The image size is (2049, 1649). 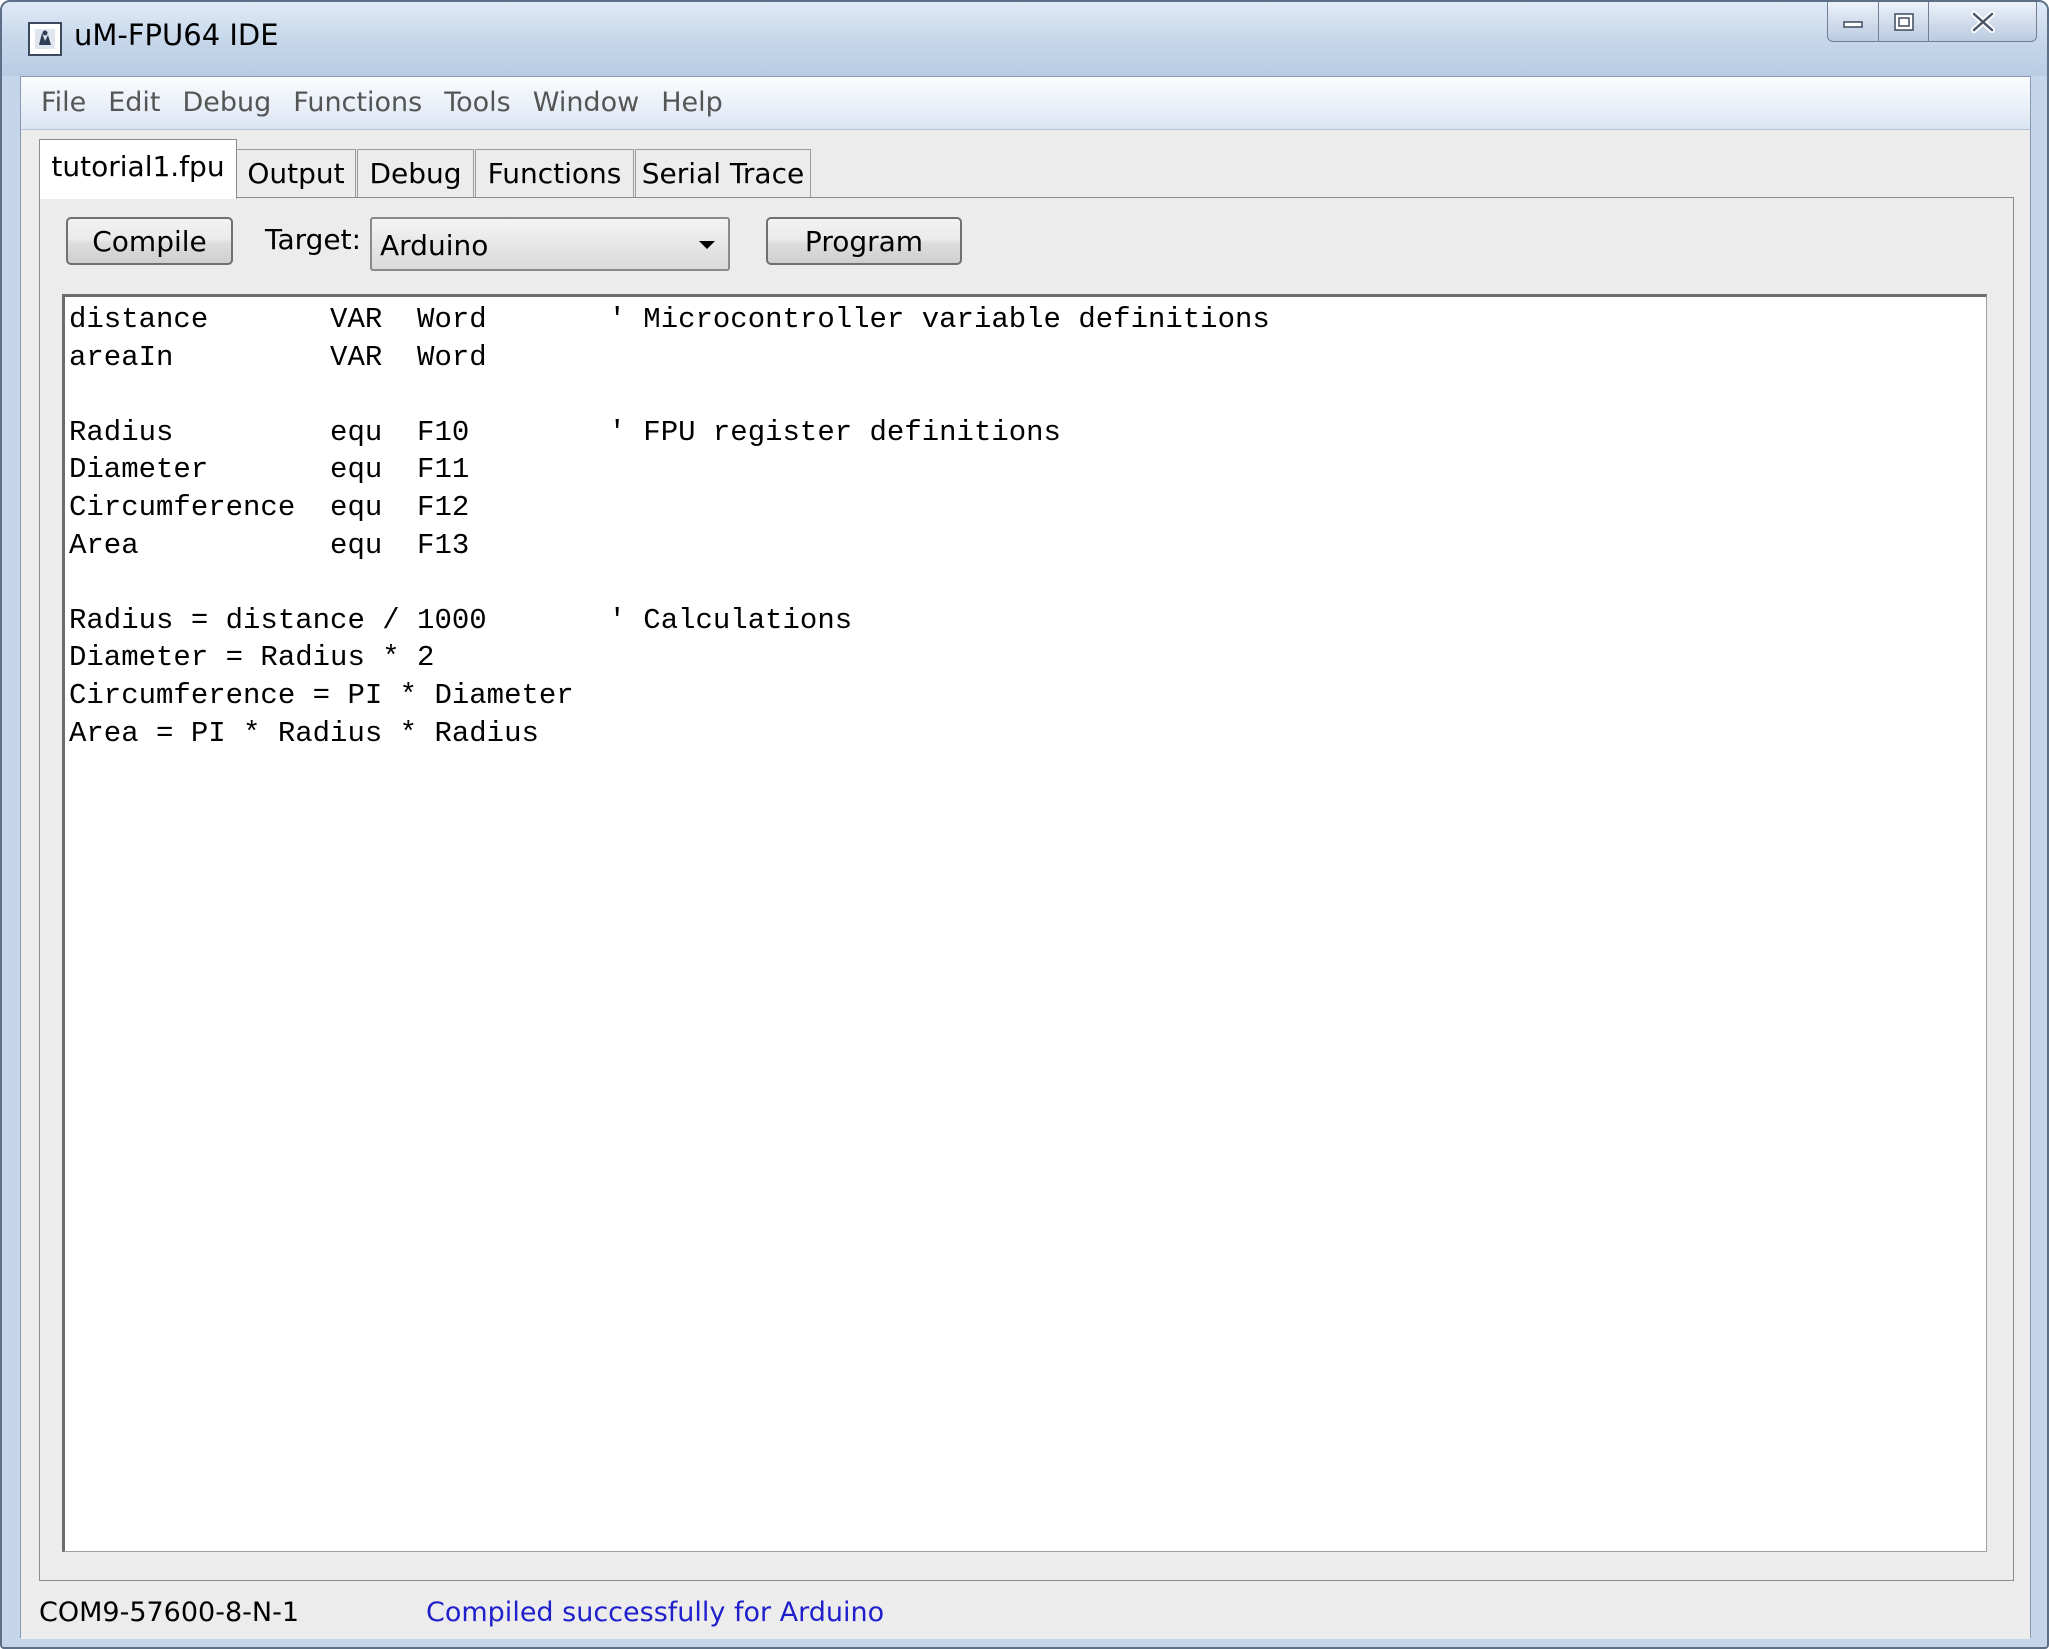 I want to click on chevron-down-icon, so click(x=707, y=245).